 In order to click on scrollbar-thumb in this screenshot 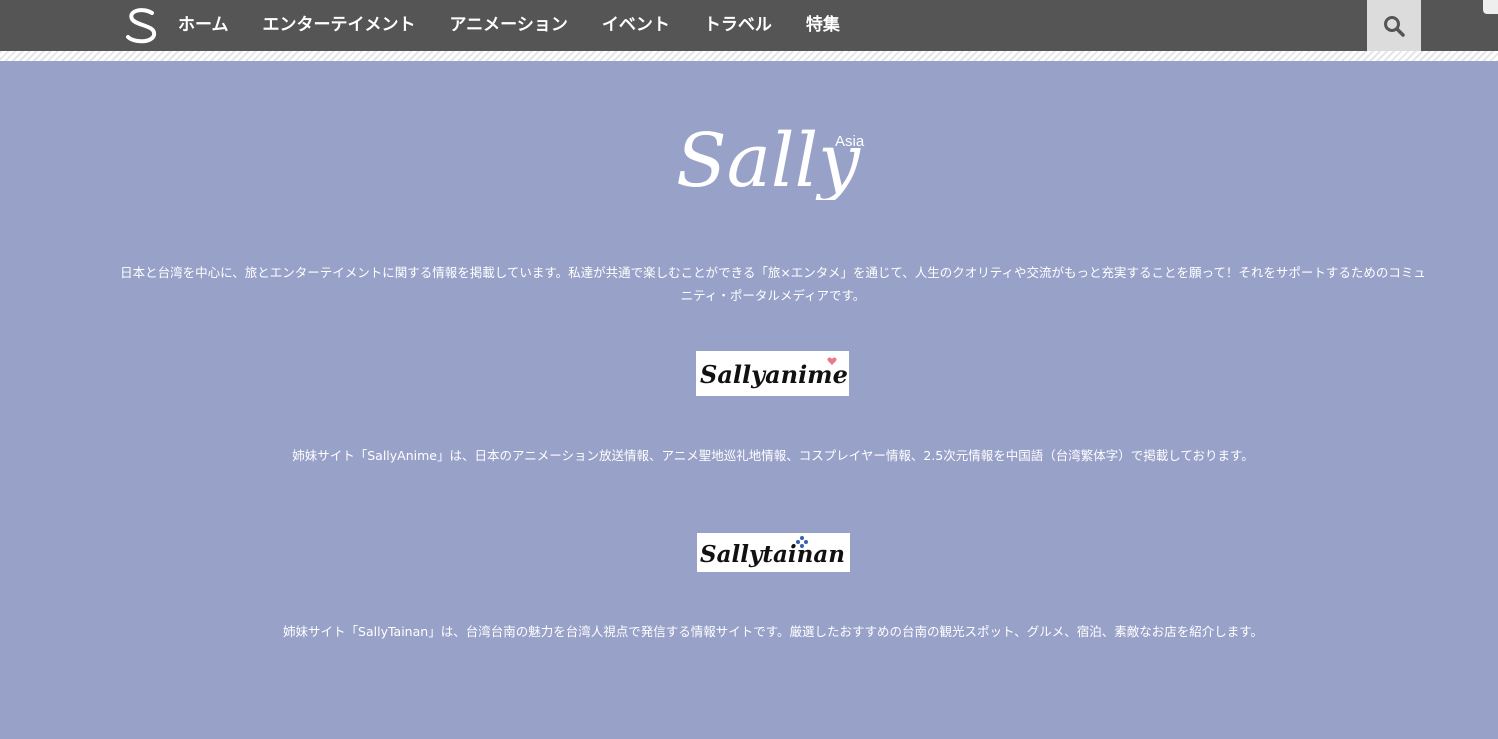, I will do `click(1490, 7)`.